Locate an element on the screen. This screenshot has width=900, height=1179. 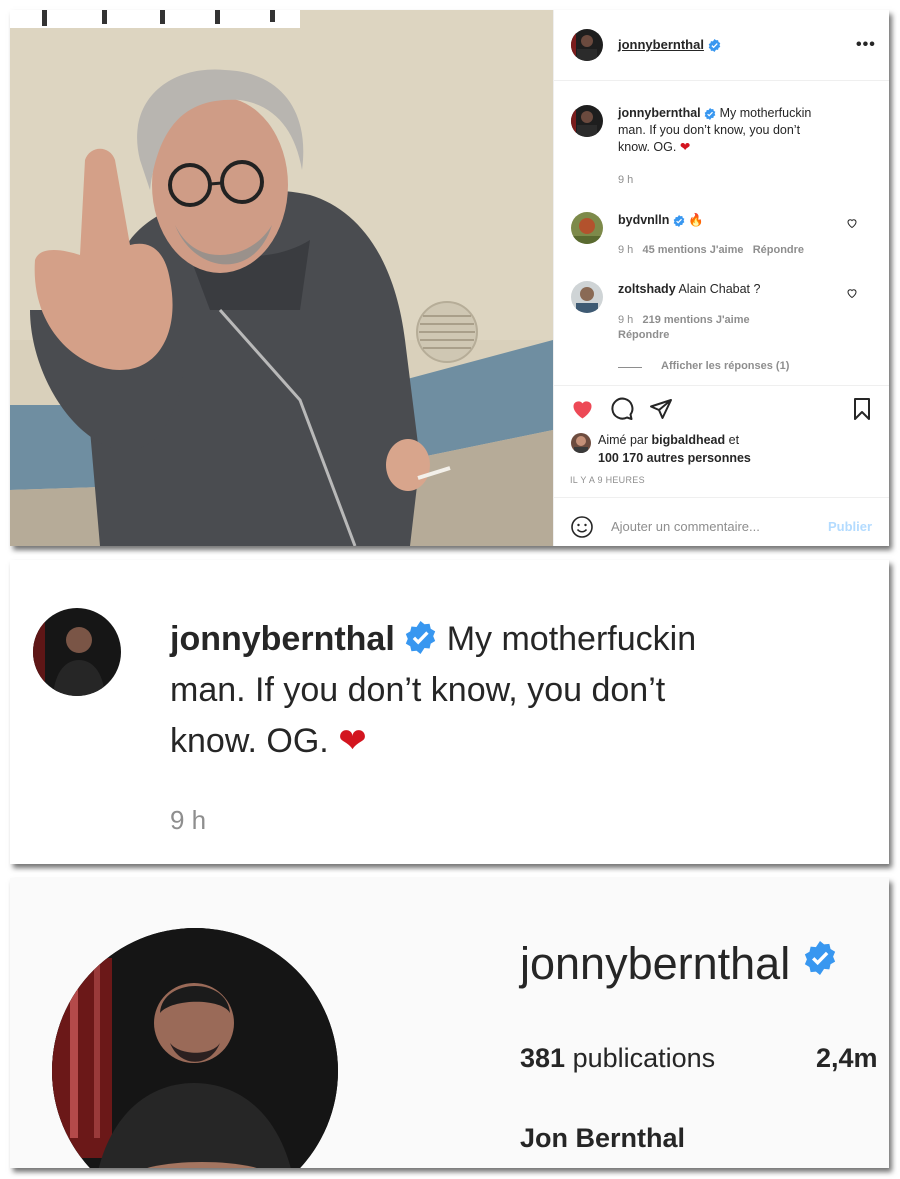
save-bookmark-icon is located at coordinates (862, 411).